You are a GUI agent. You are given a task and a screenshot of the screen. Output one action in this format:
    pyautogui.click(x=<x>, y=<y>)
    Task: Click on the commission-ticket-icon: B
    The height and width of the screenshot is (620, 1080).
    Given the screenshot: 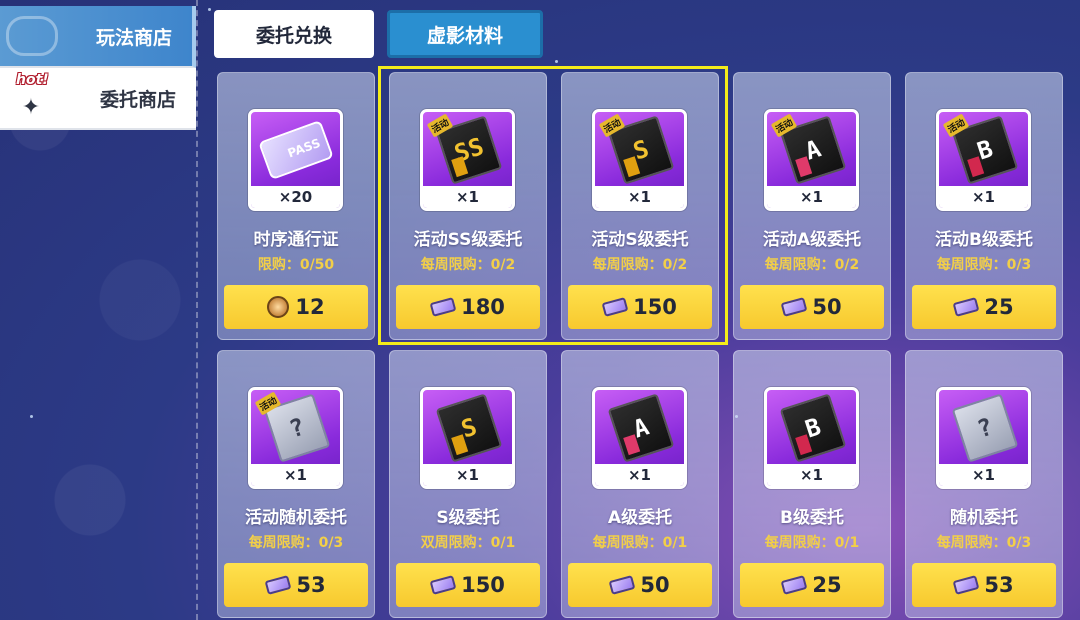 What is the action you would take?
    pyautogui.click(x=813, y=428)
    